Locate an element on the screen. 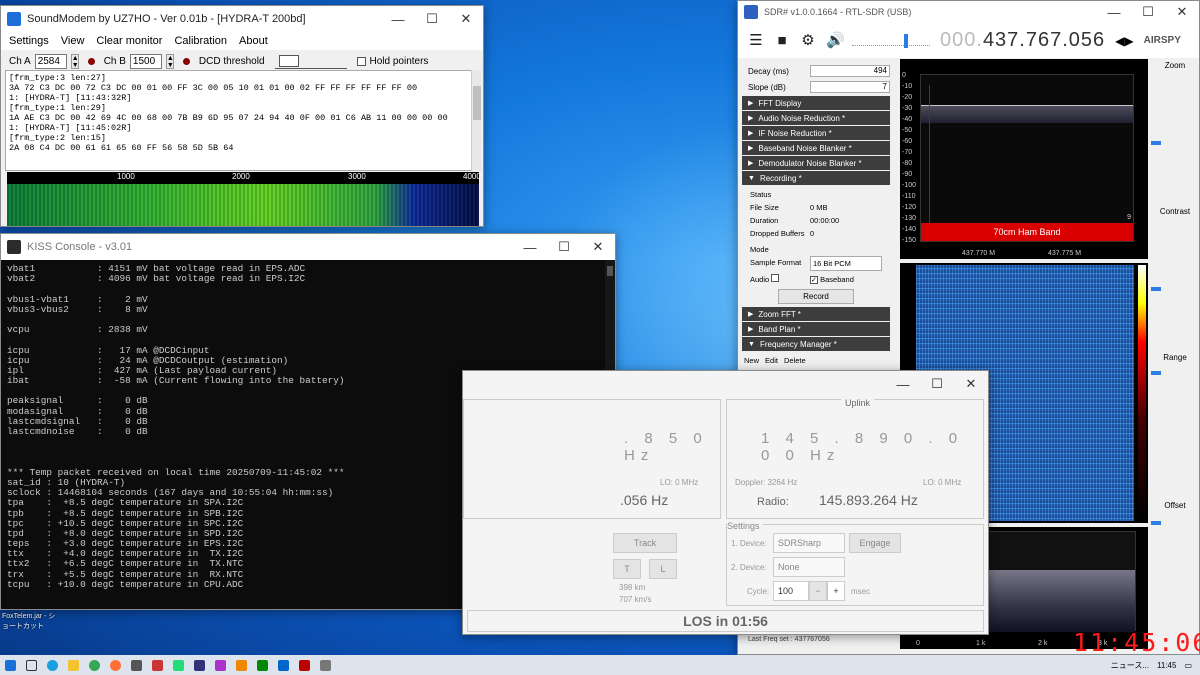 The height and width of the screenshot is (675, 1200). downlink-frequency: . 8 5 0 Hz is located at coordinates (672, 447).